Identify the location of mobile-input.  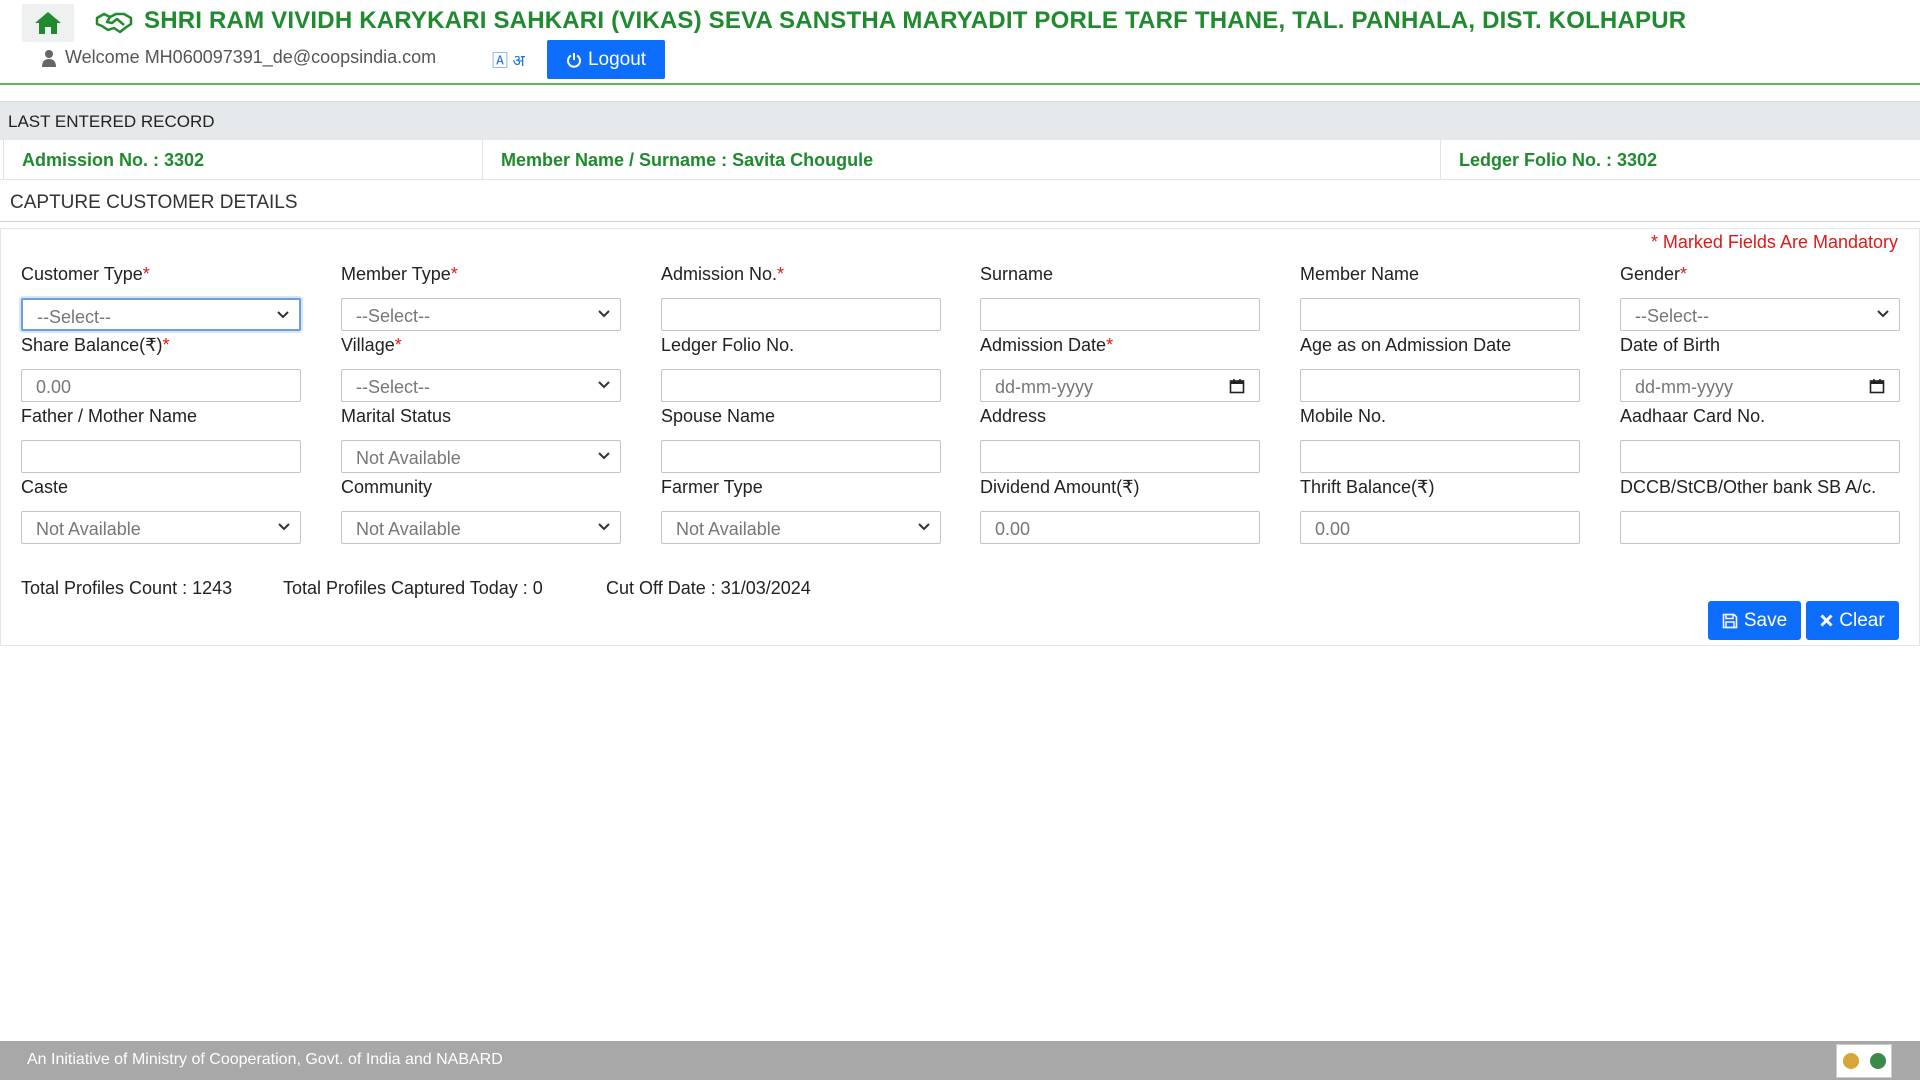
(1440, 456).